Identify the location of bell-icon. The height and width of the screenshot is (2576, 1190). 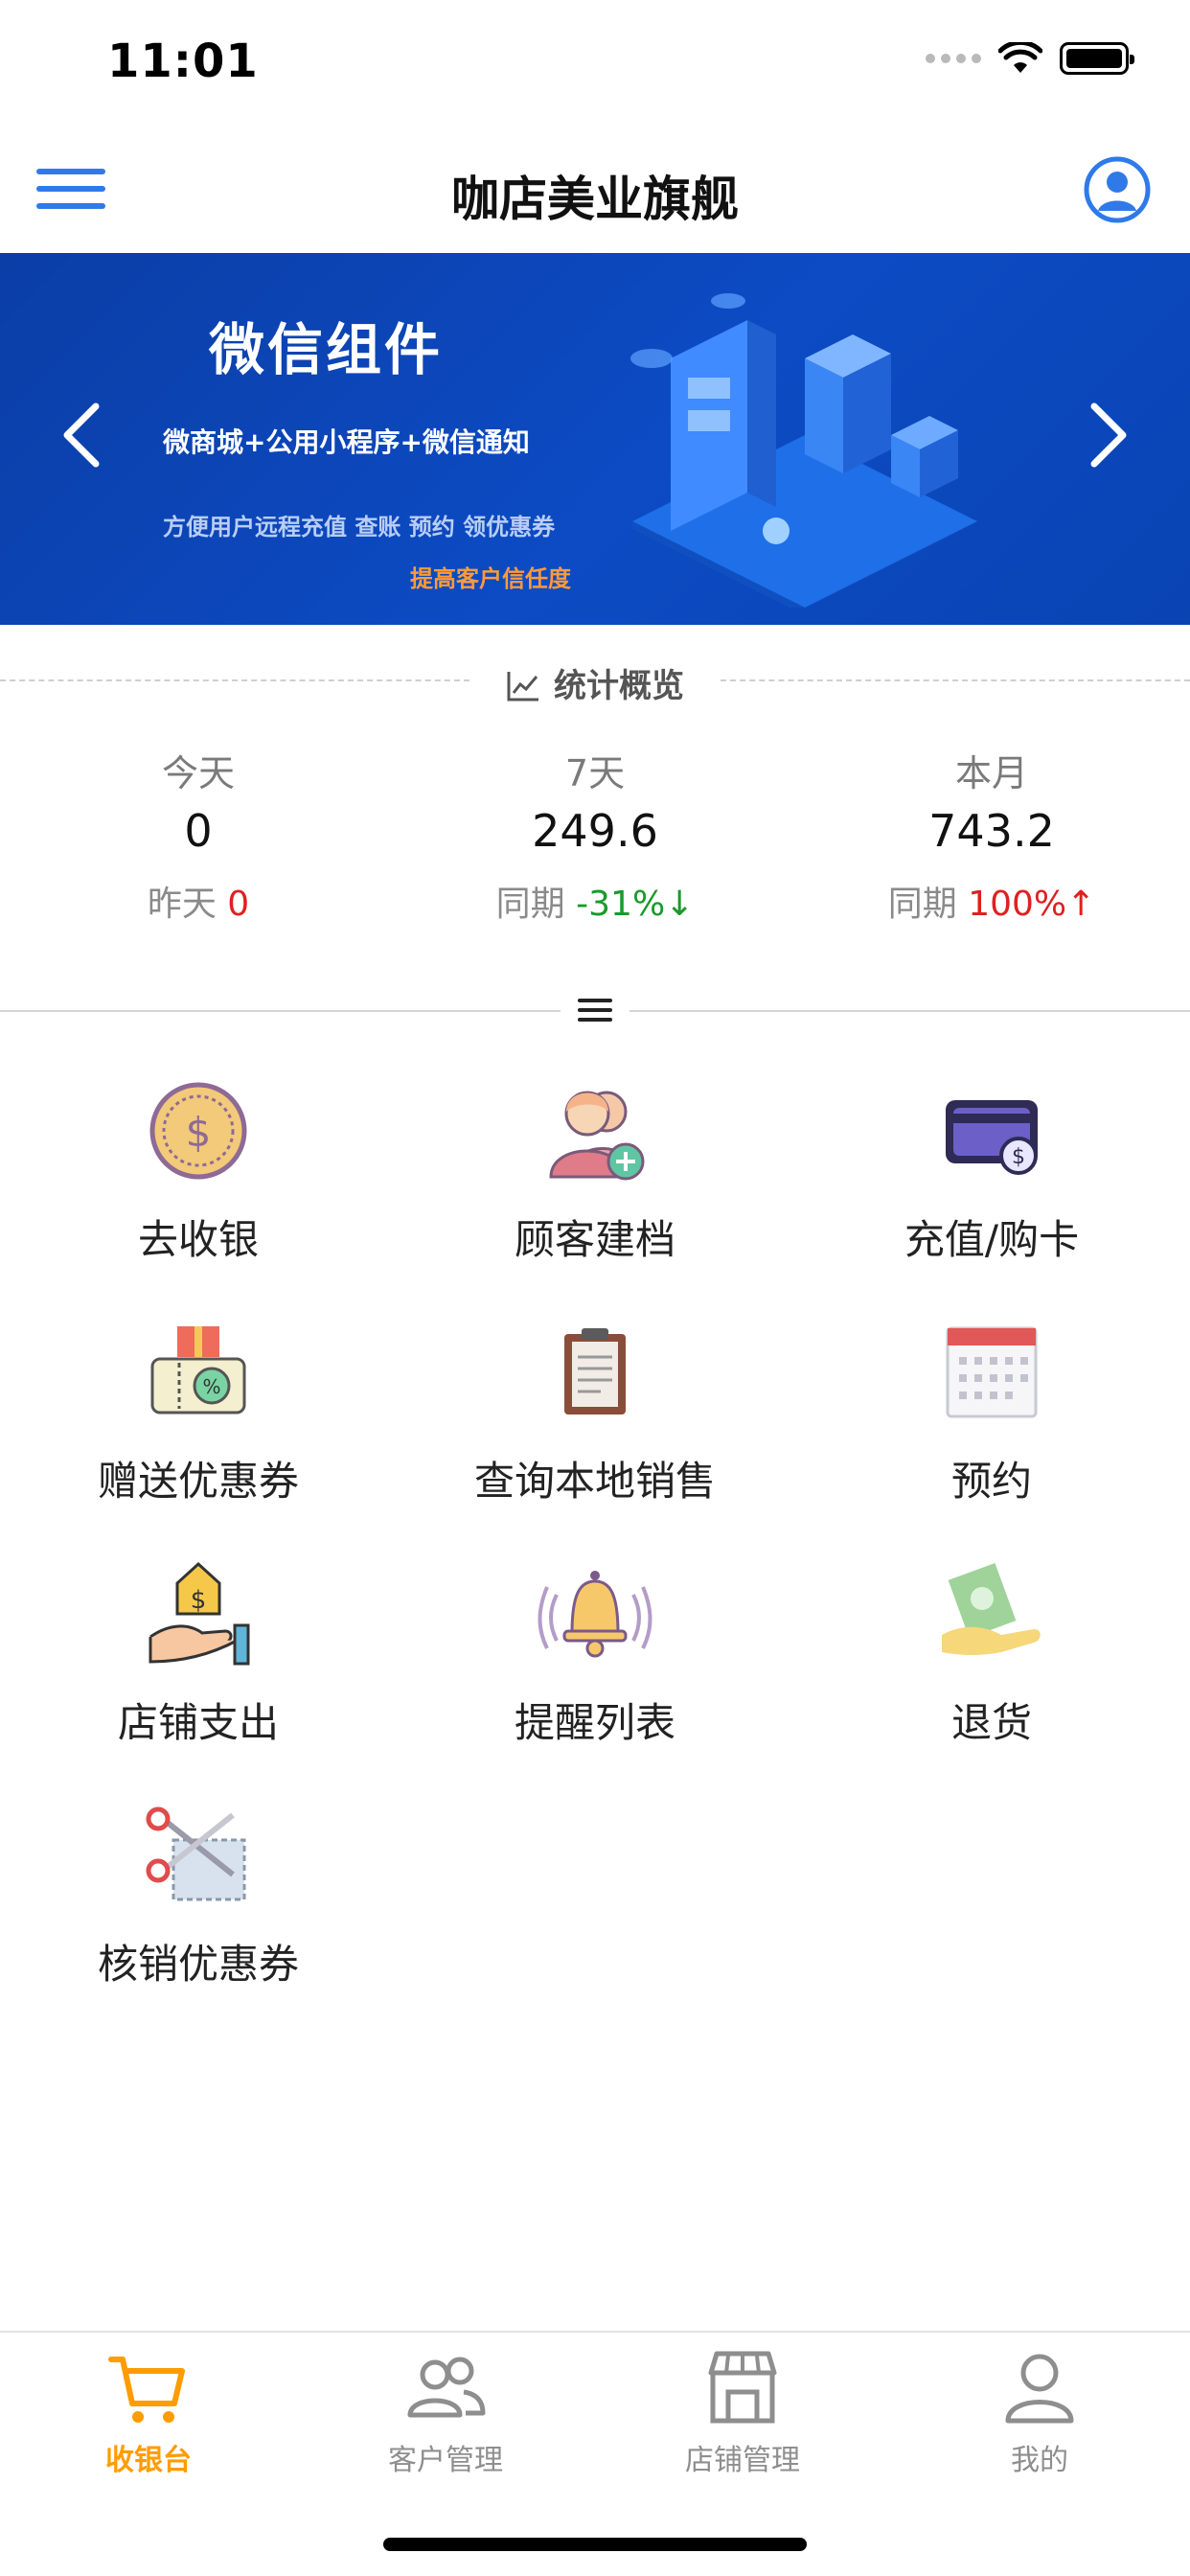
(595, 1614).